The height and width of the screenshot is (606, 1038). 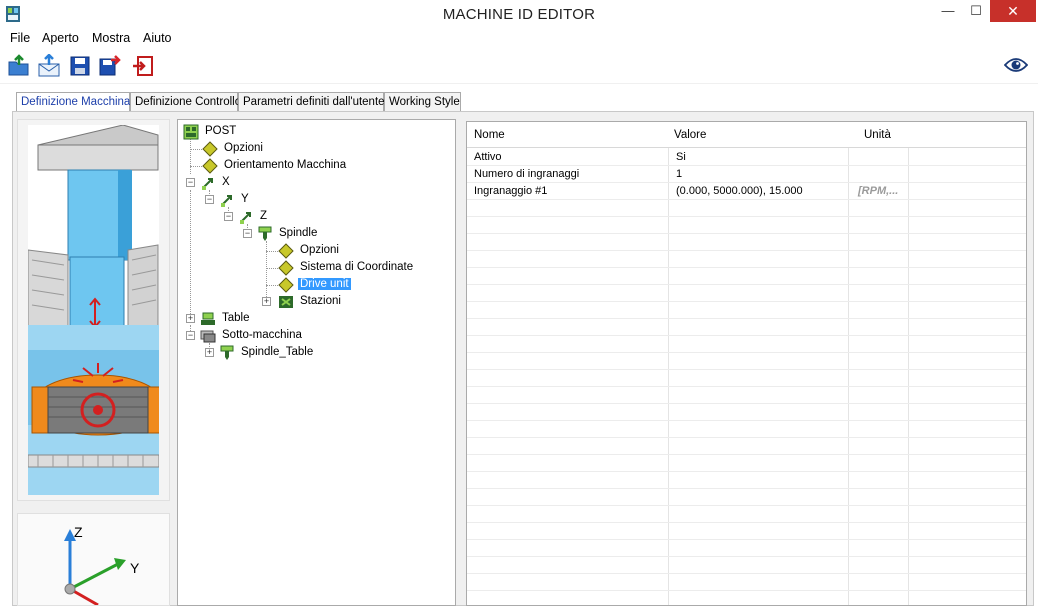 I want to click on title-bar: MACHINE ID EDITOR — ☐ ✕, so click(x=519, y=15).